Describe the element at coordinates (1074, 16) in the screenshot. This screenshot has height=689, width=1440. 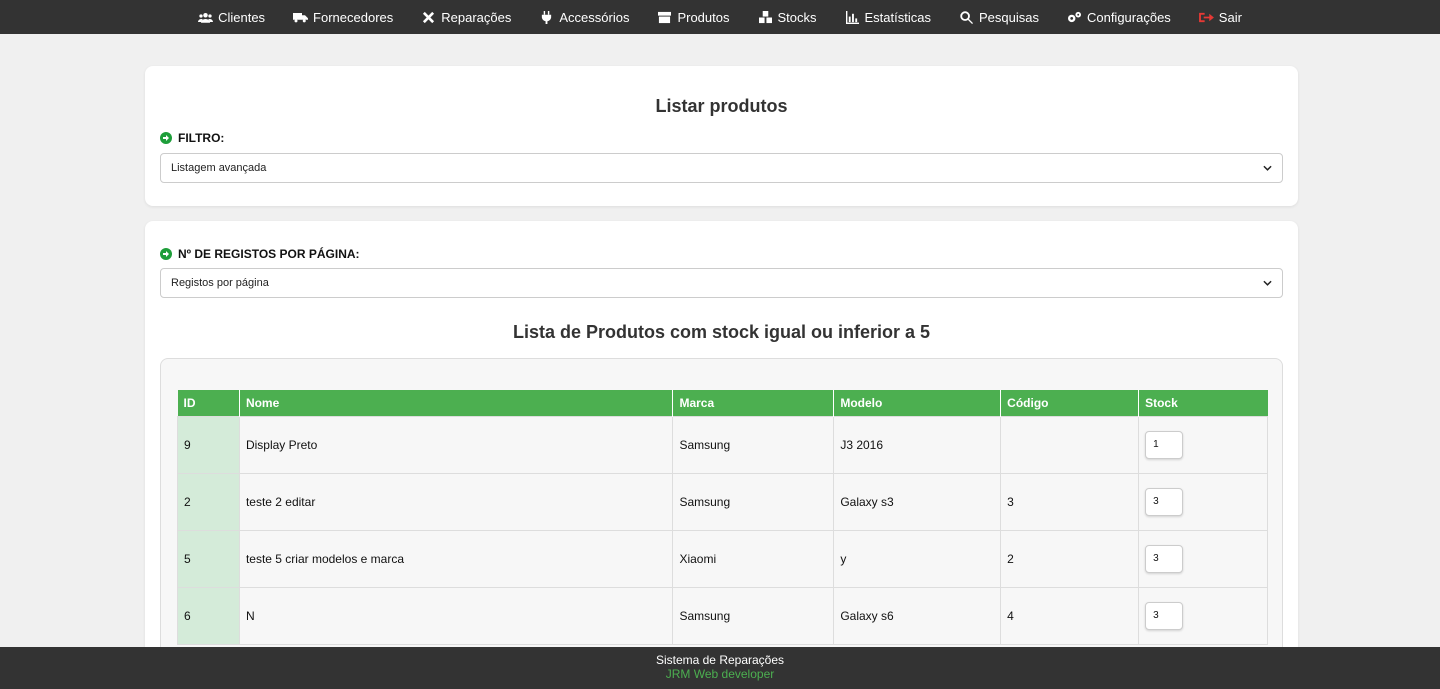
I see `gears-icon` at that location.